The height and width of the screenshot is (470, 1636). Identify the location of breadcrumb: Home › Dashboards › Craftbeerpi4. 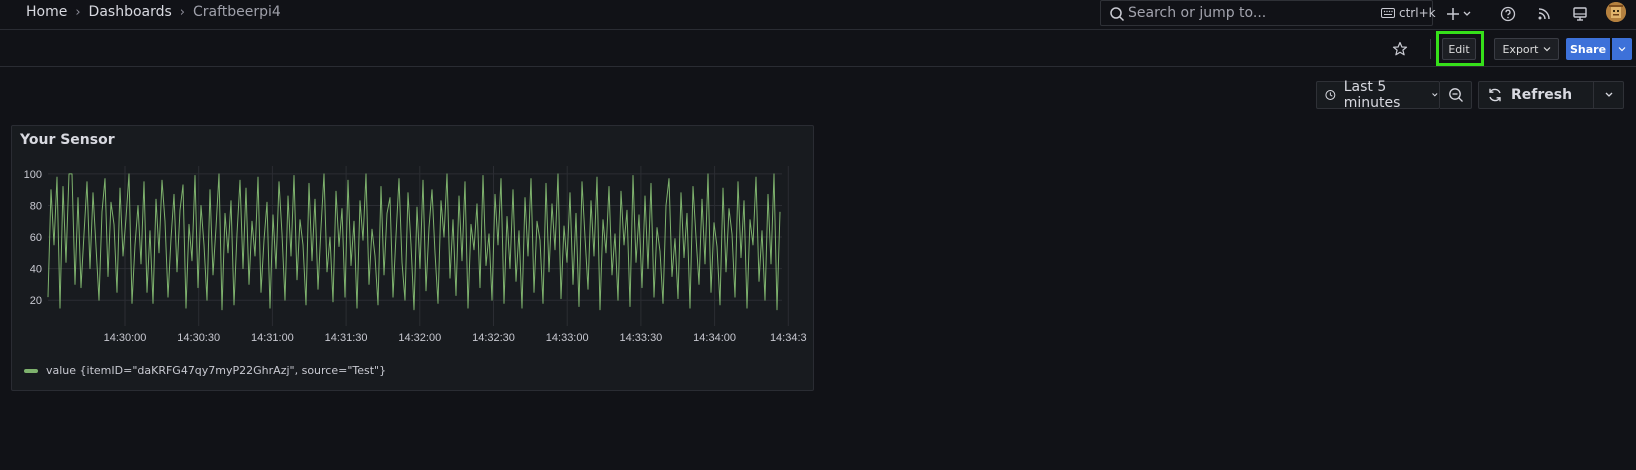
(153, 12).